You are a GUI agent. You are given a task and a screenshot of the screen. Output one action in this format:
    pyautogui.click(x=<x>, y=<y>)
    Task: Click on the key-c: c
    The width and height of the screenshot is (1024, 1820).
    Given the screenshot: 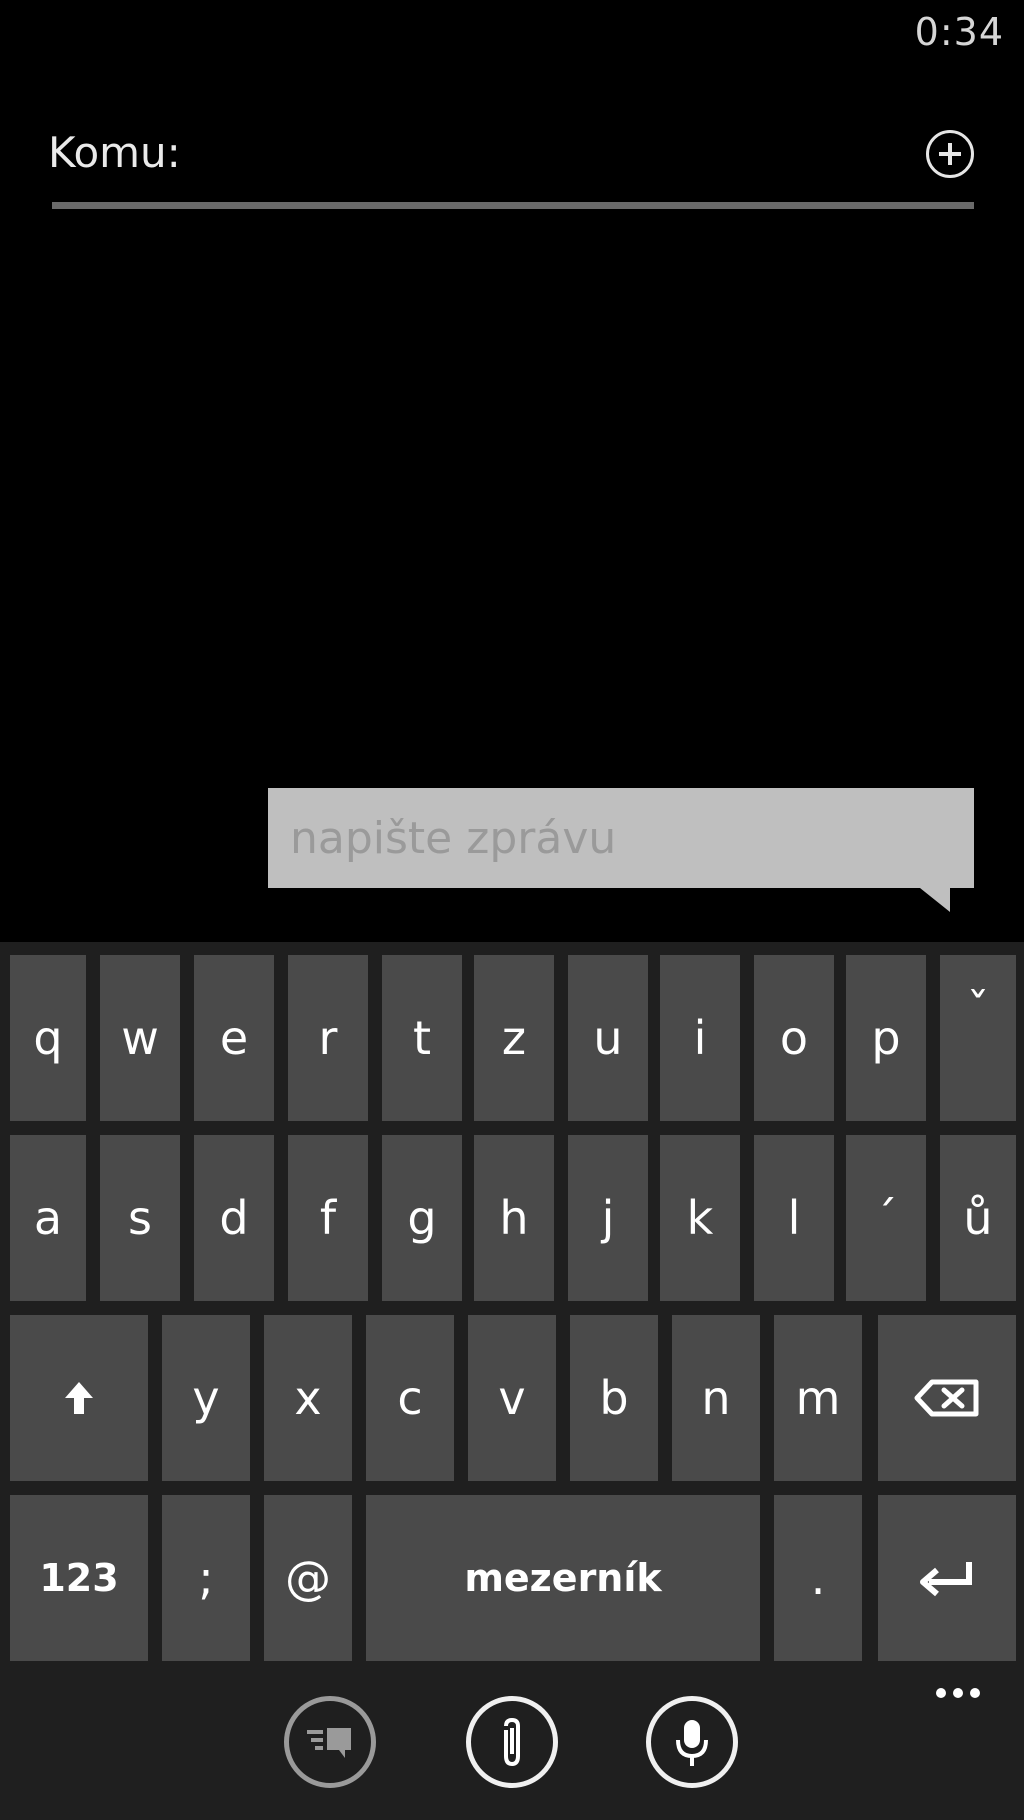 What is the action you would take?
    pyautogui.click(x=410, y=1398)
    